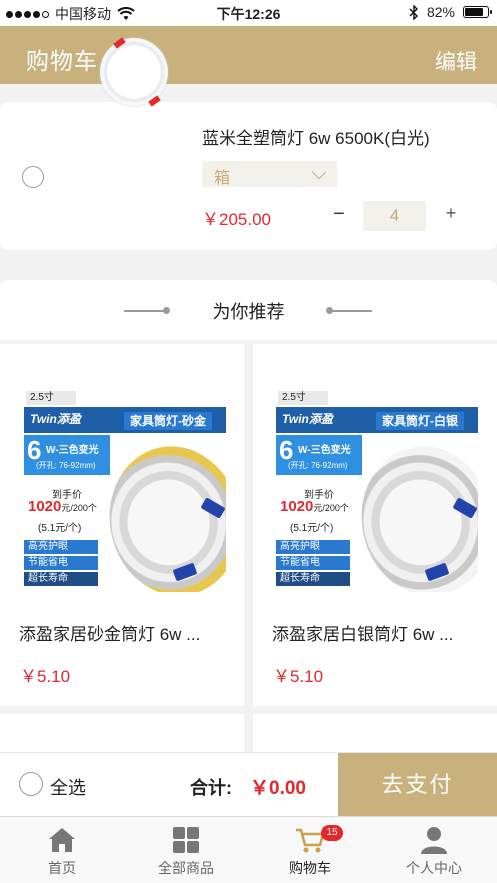  Describe the element at coordinates (394, 216) in the screenshot. I see `quantity-input: 4` at that location.